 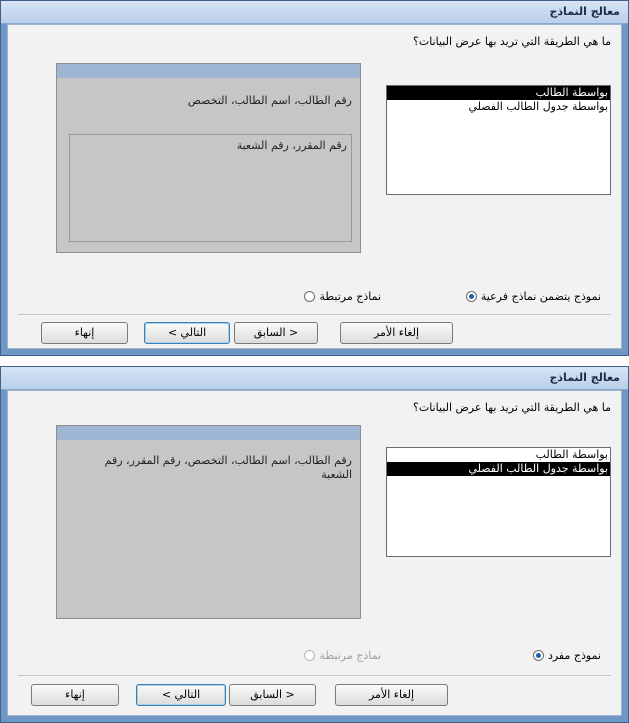 I want to click on radio-with-subforms: نموذج يتضمن نماذج فرعية, so click(x=533, y=296).